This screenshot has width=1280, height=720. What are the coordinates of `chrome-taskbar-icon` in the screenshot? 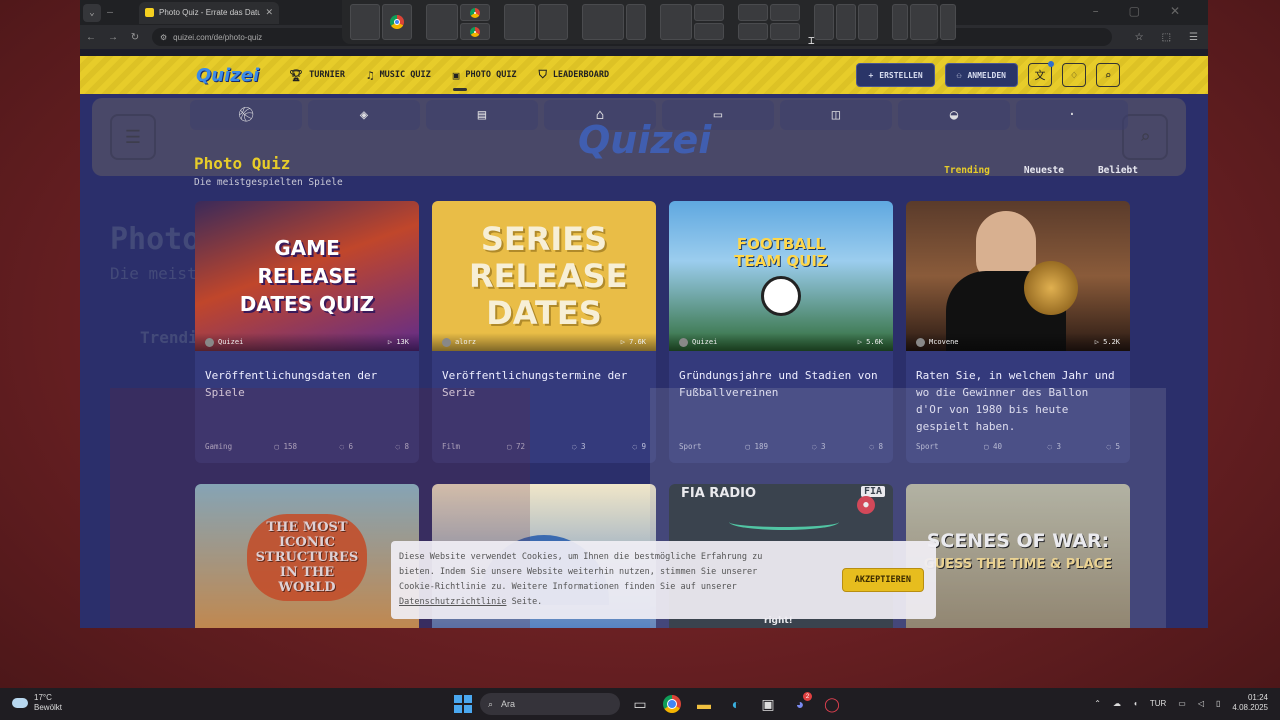 It's located at (672, 704).